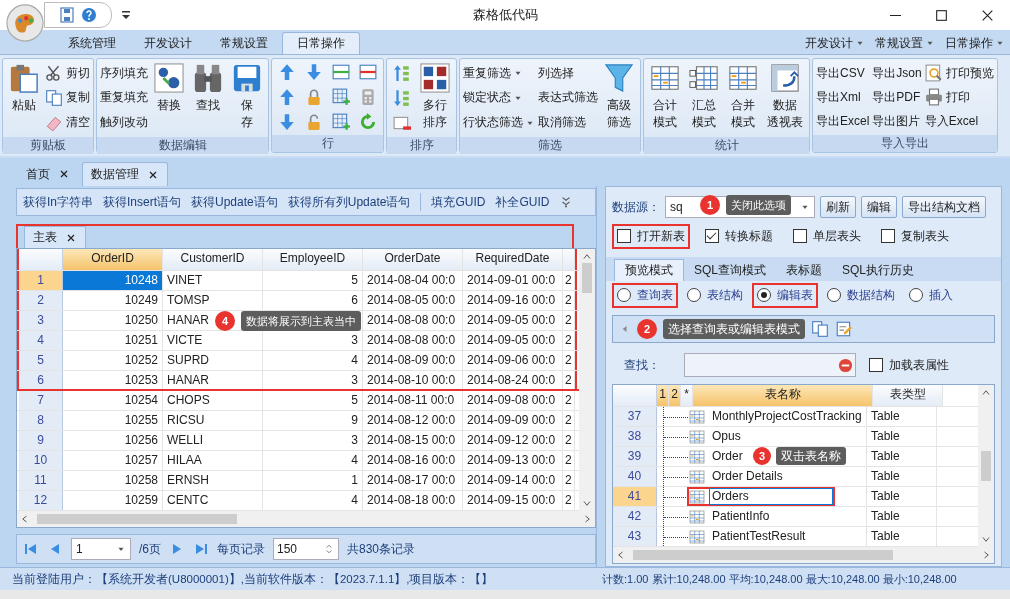 This screenshot has height=599, width=1010. I want to click on column-header: EmployeeID, so click(313, 259).